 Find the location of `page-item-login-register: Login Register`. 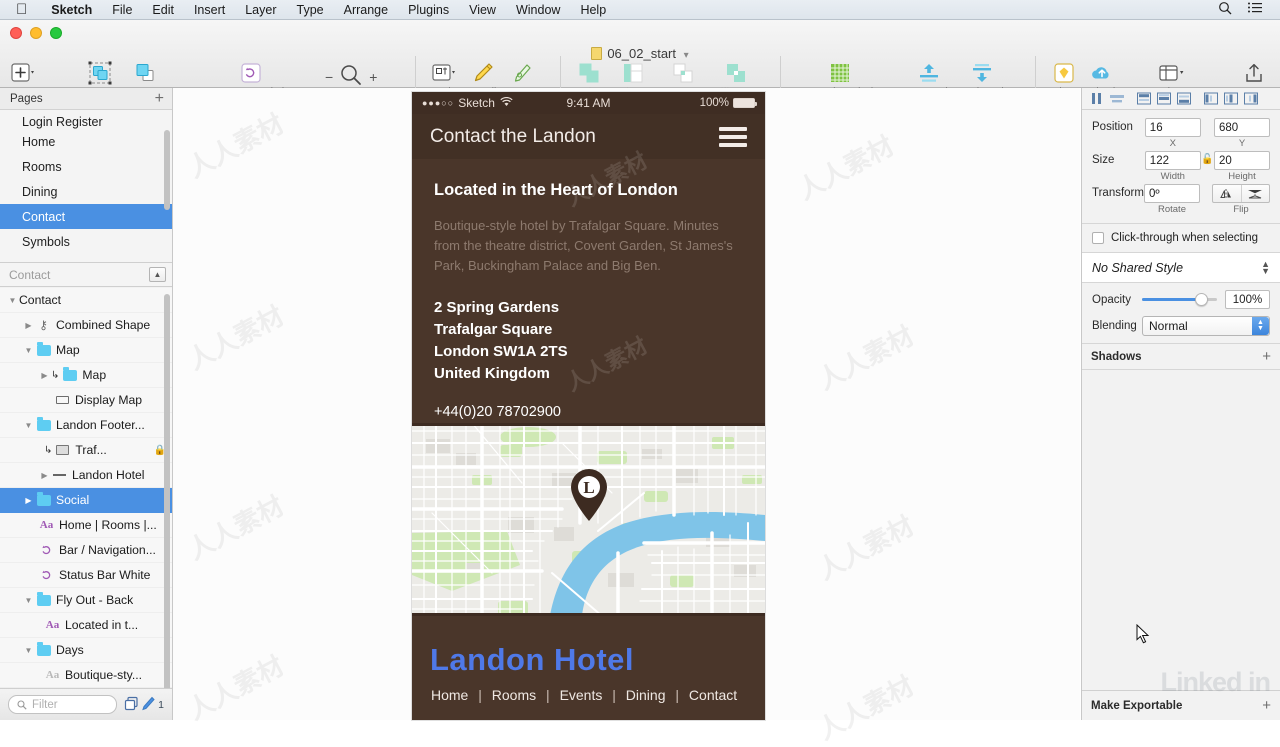

page-item-login-register: Login Register is located at coordinates (86, 119).